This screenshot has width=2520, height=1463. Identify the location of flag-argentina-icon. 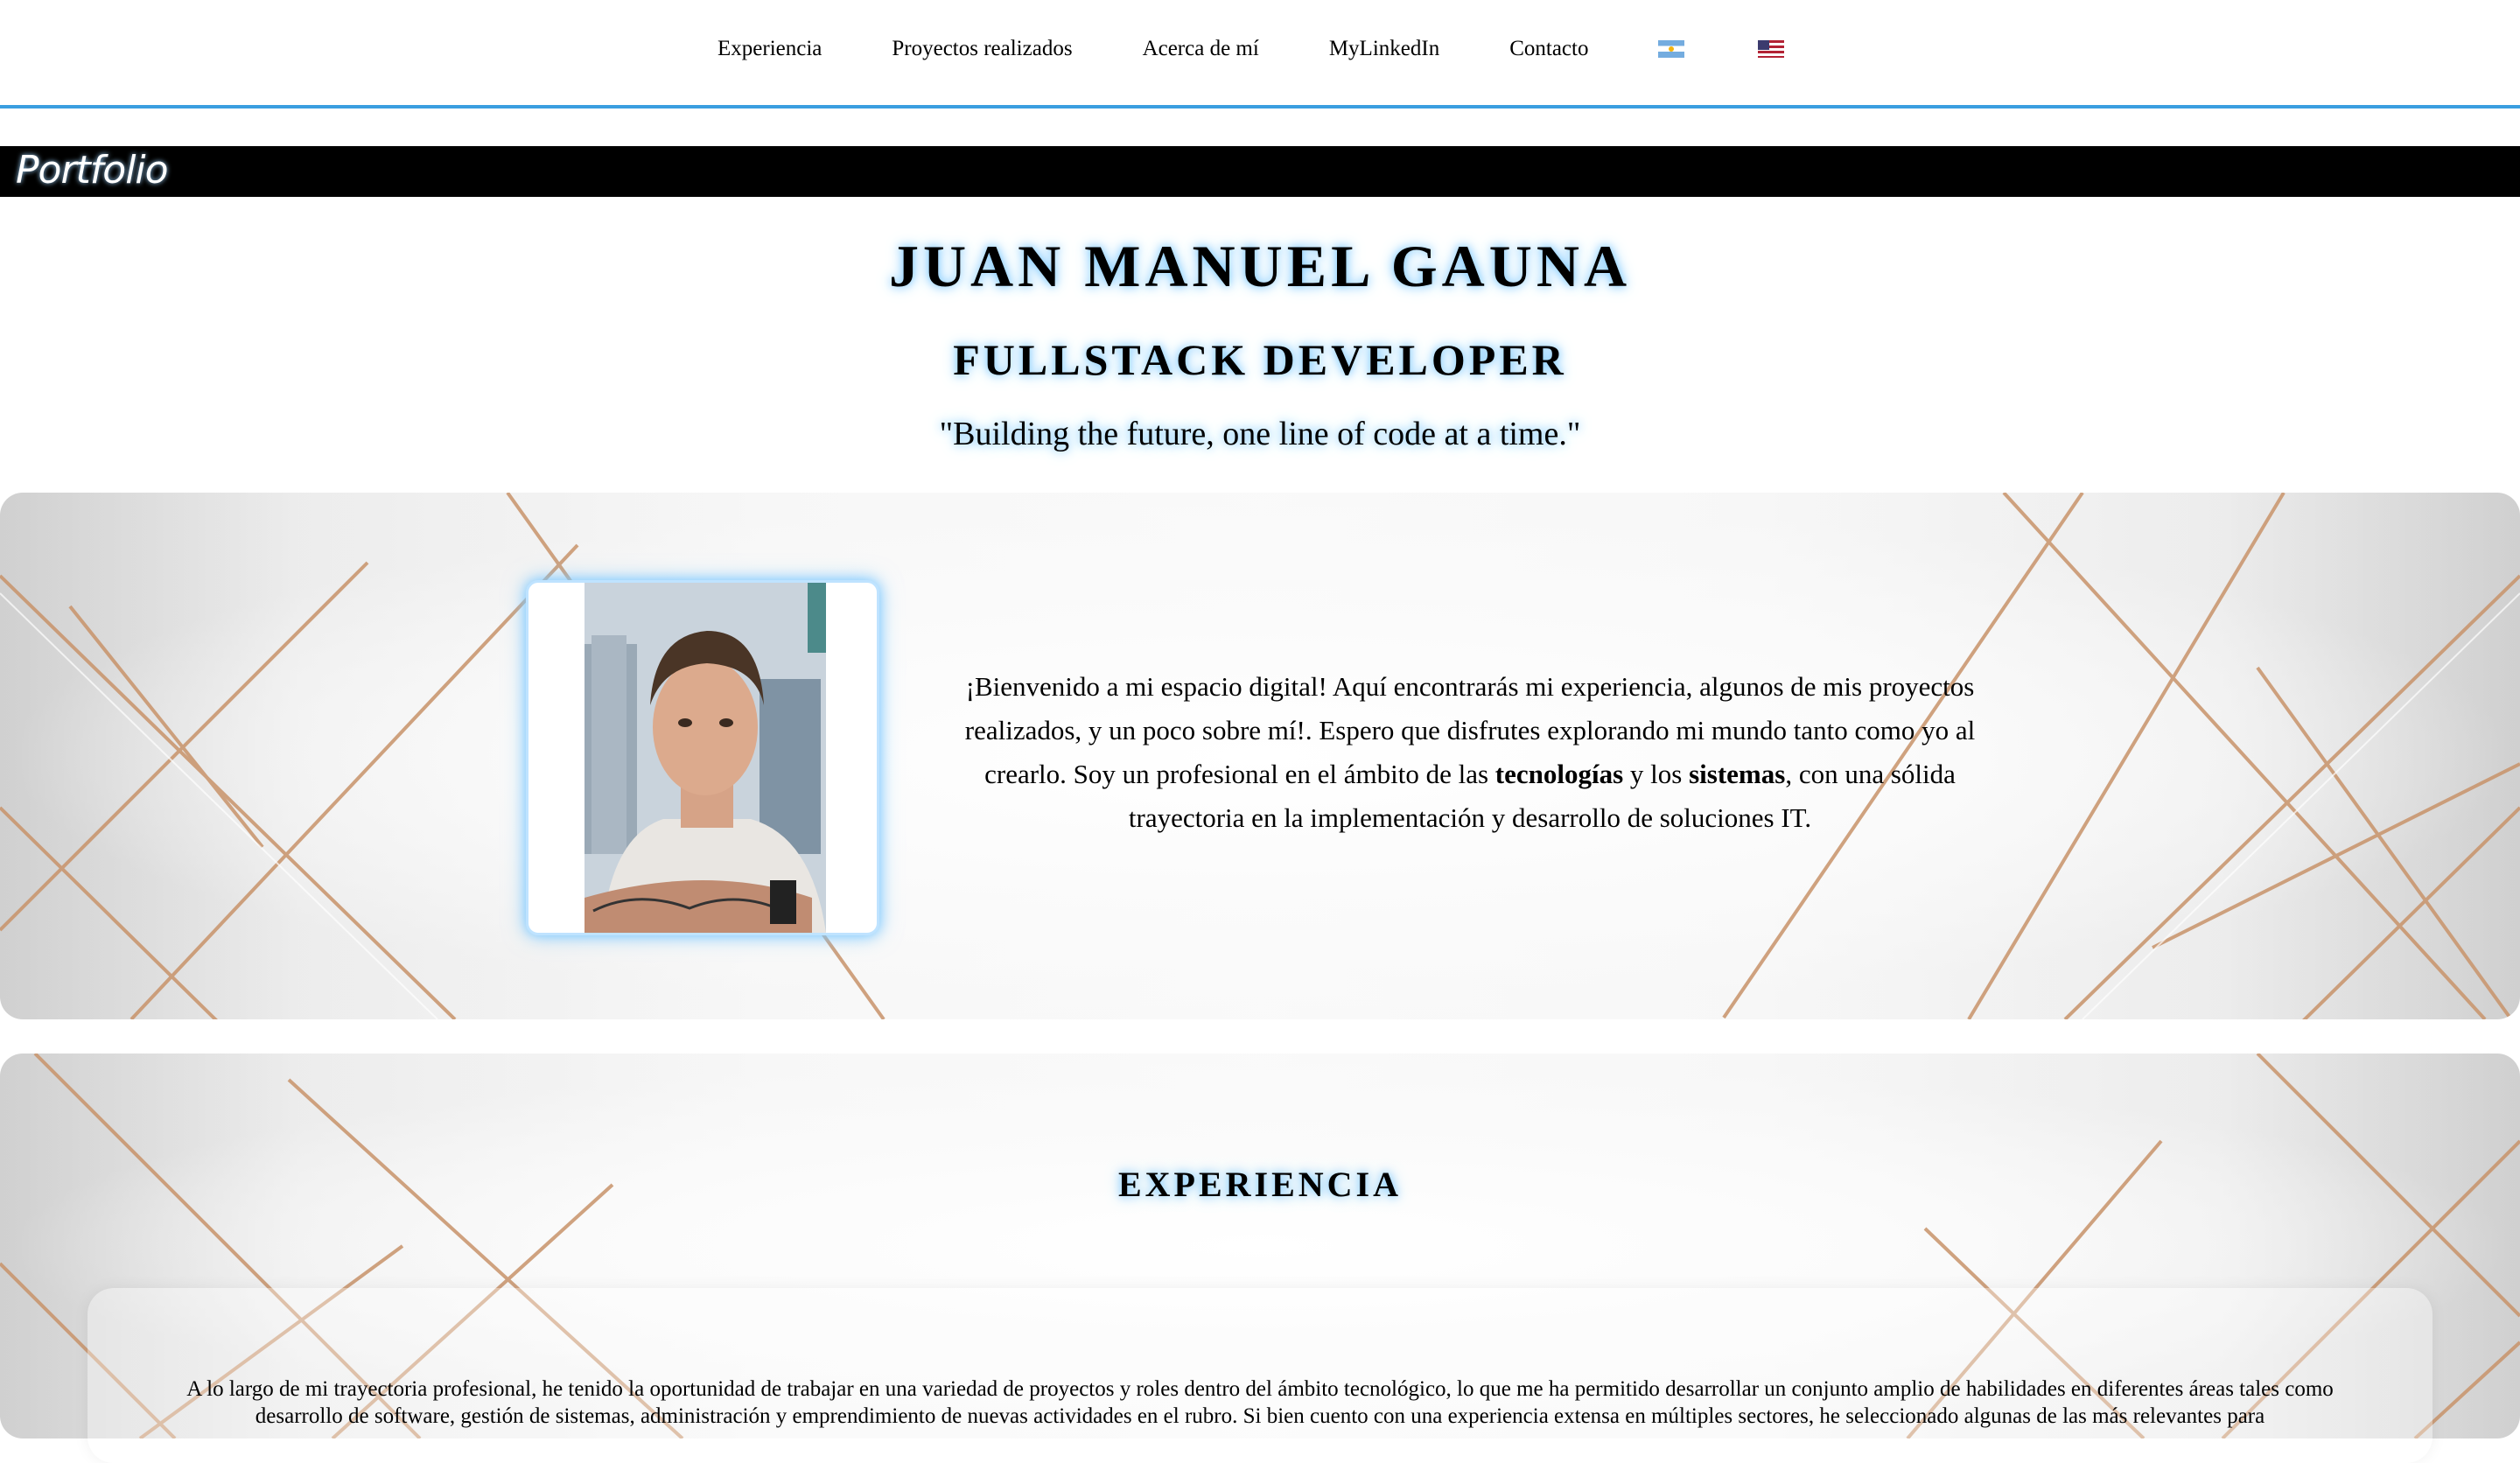
(1671, 49).